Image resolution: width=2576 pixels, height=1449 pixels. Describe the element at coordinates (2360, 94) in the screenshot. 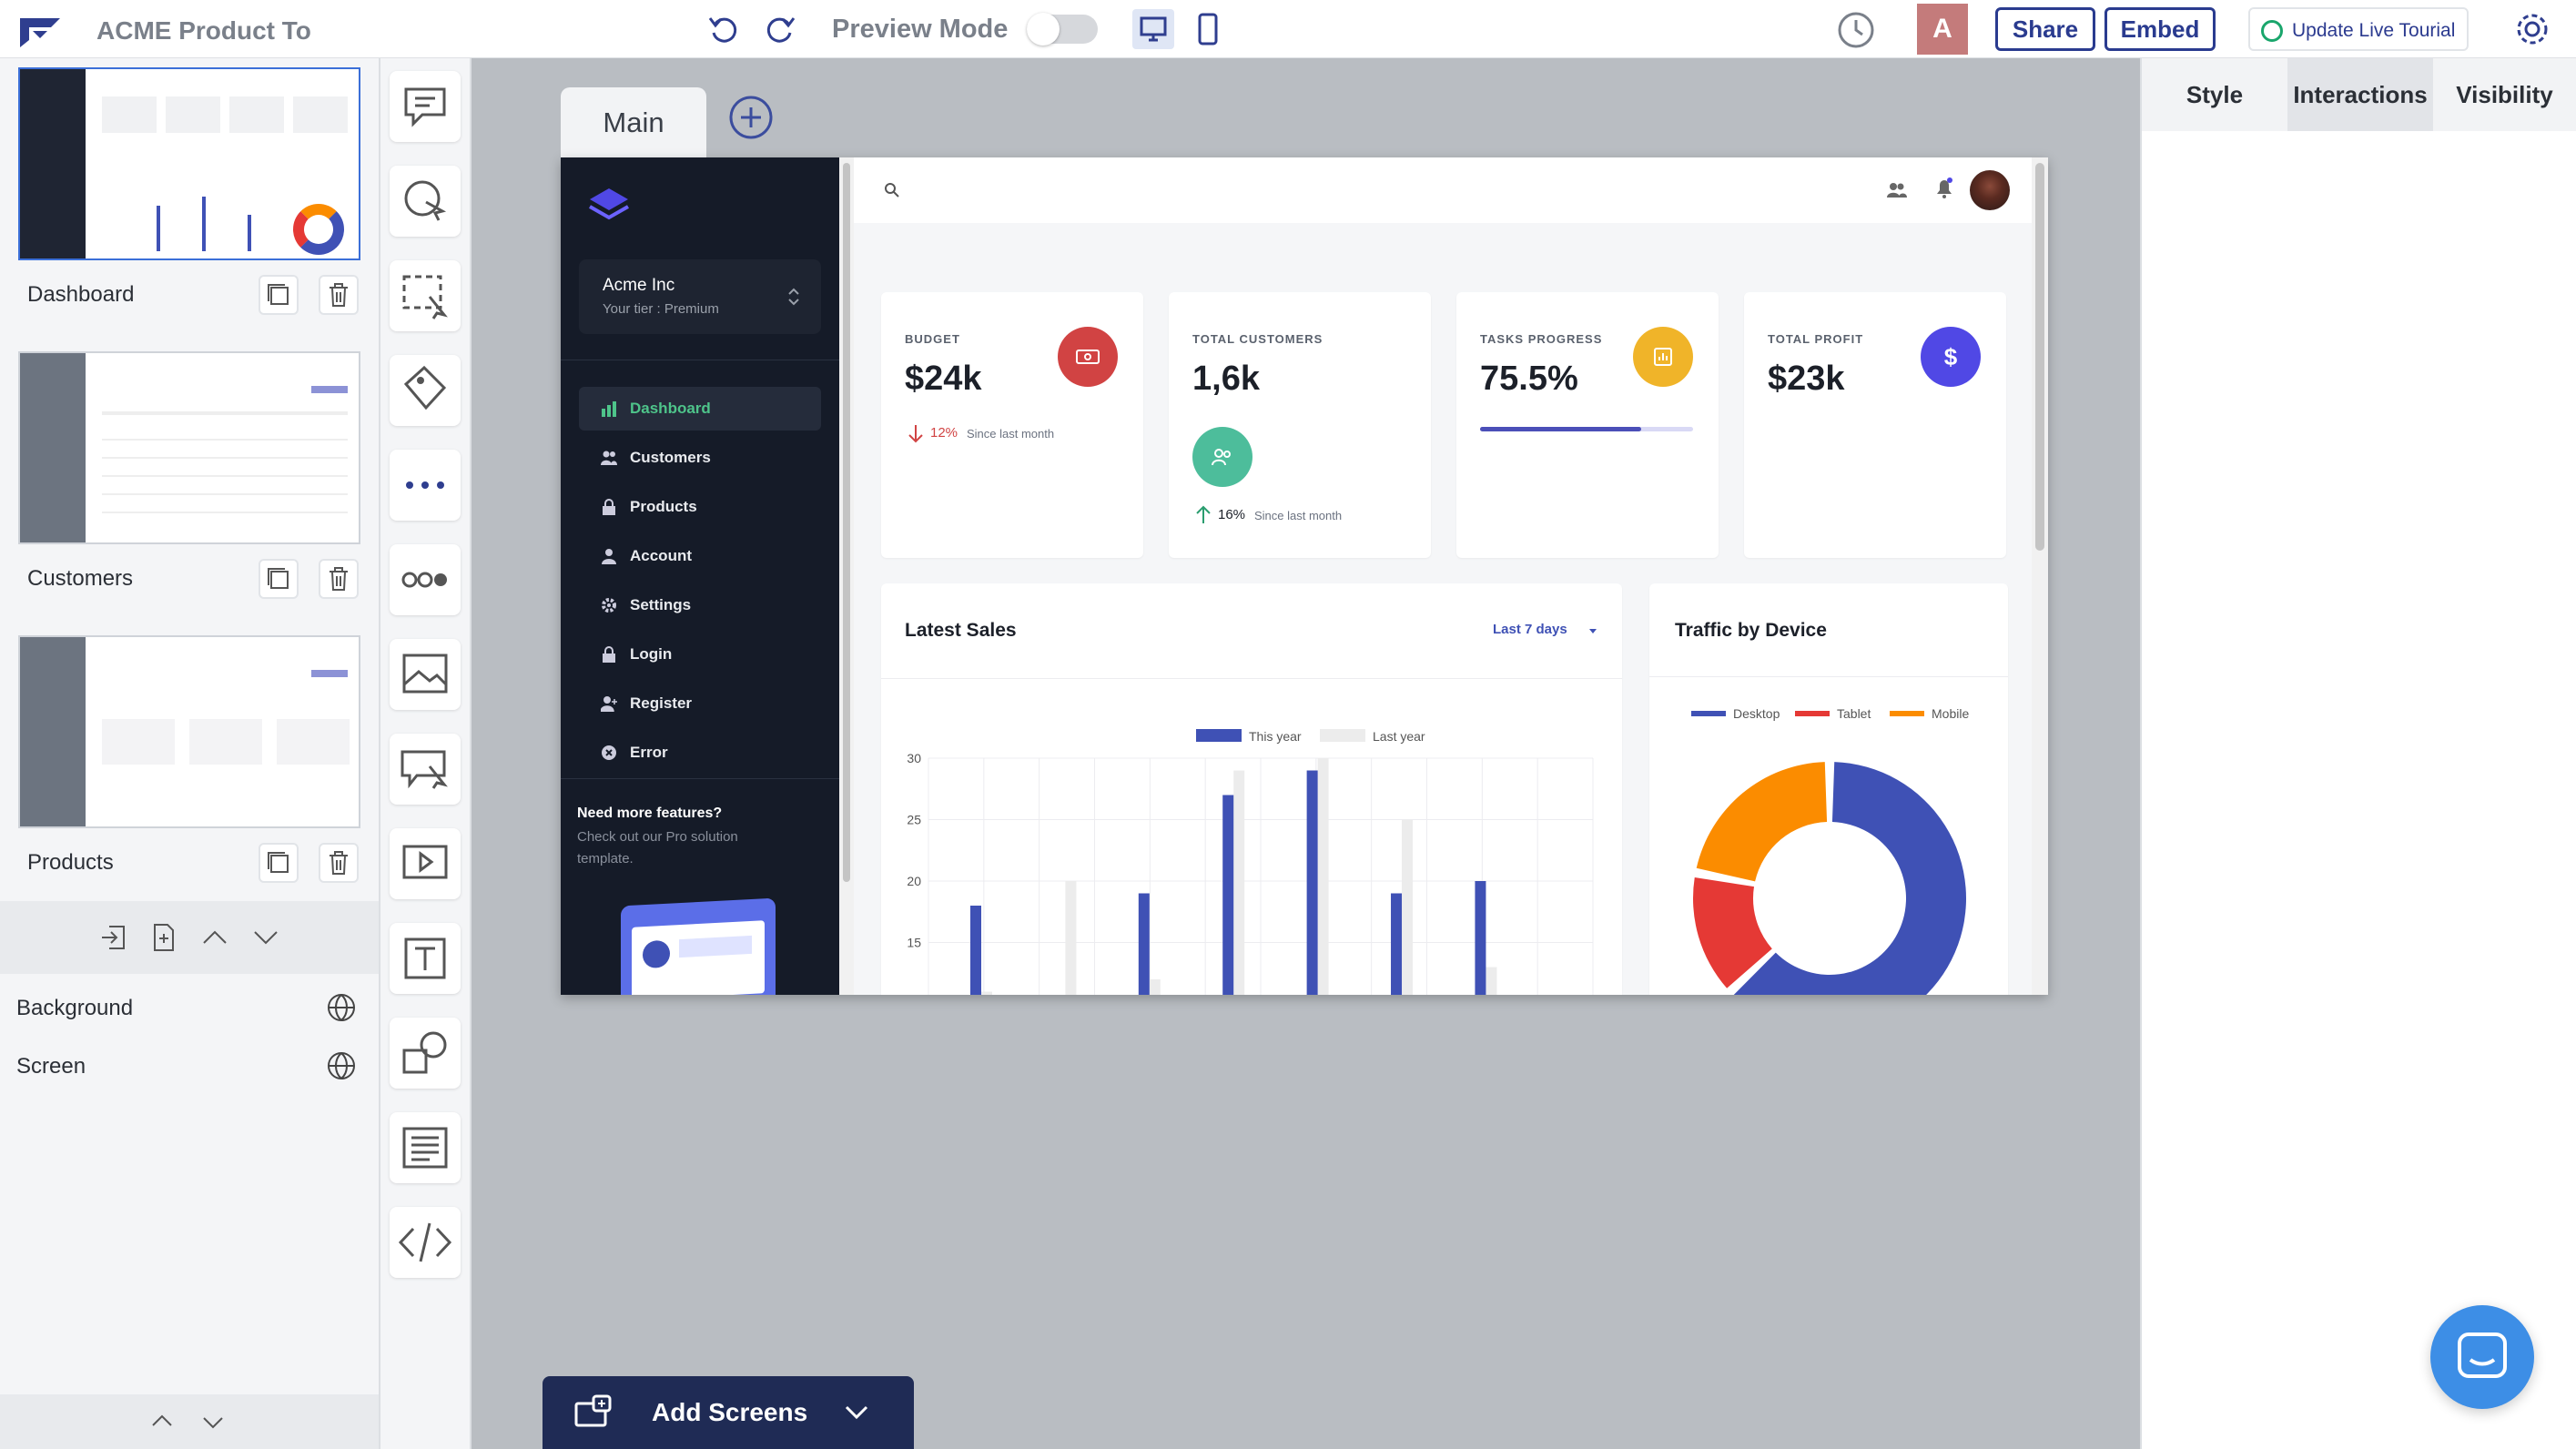

I see `tab-interactions: Interactions` at that location.